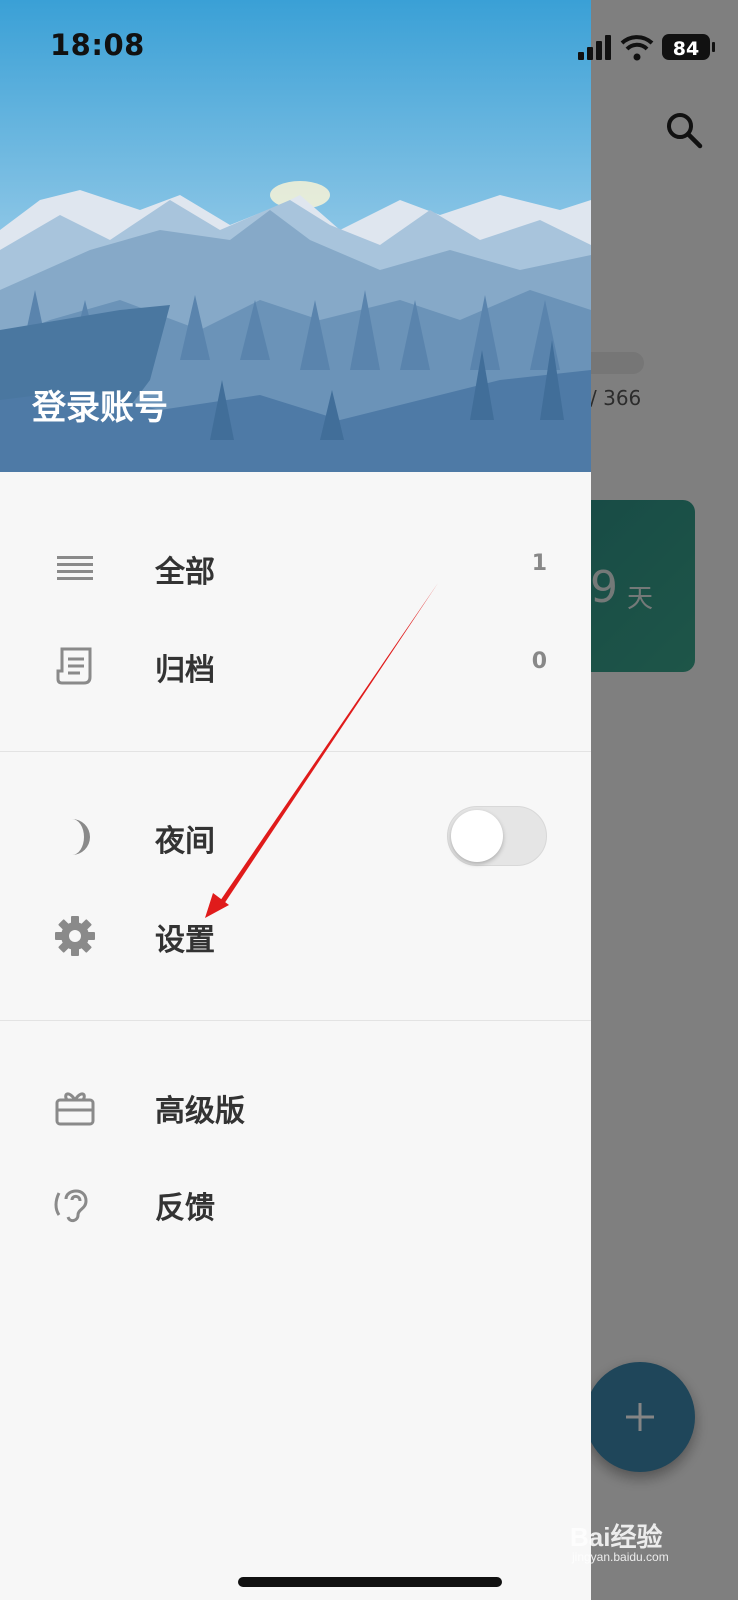 This screenshot has height=1600, width=738. I want to click on wifi-icon, so click(637, 48).